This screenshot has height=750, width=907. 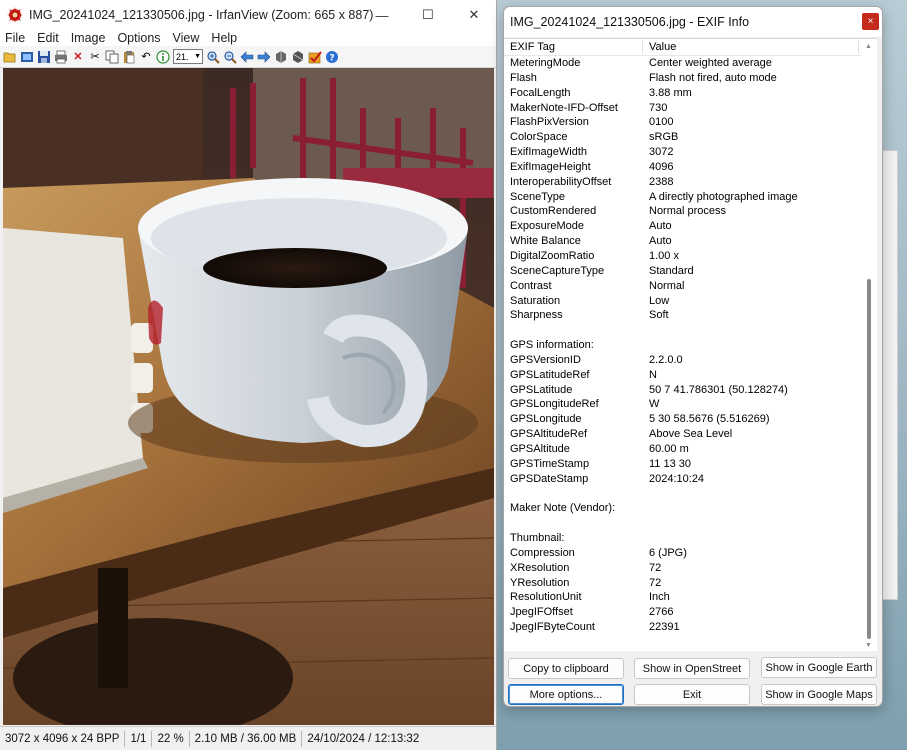 I want to click on exif-row: DigitalZoomRatio 1.00 x, so click(x=682, y=256).